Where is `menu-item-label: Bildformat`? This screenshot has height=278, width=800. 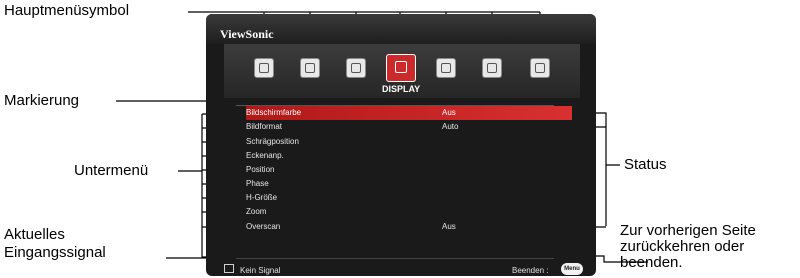 menu-item-label: Bildformat is located at coordinates (264, 126).